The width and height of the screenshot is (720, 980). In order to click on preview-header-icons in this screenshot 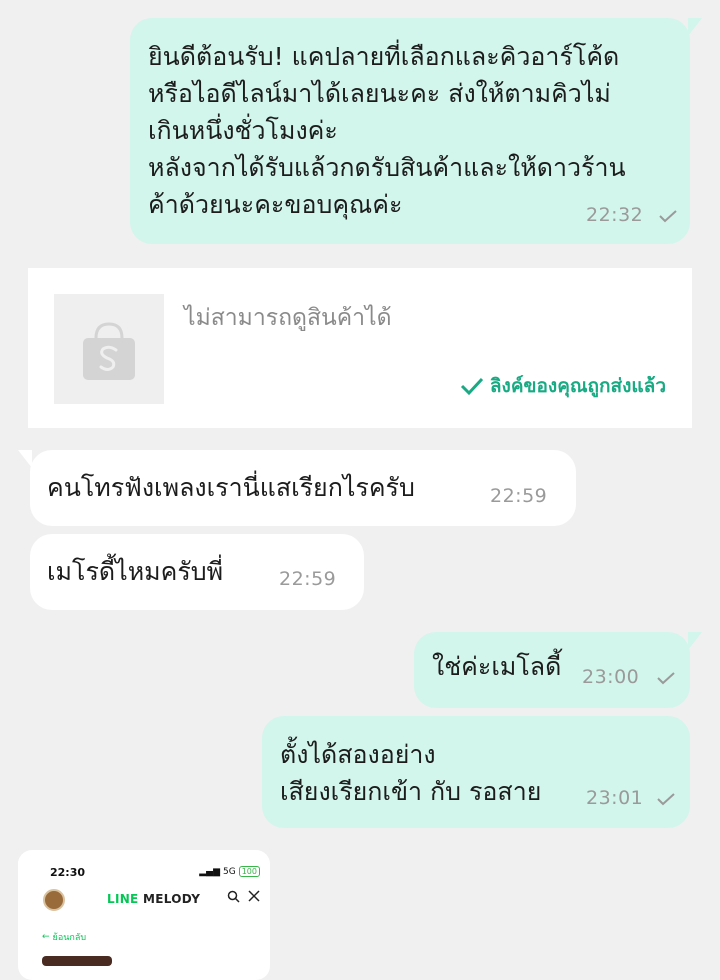, I will do `click(243, 896)`.